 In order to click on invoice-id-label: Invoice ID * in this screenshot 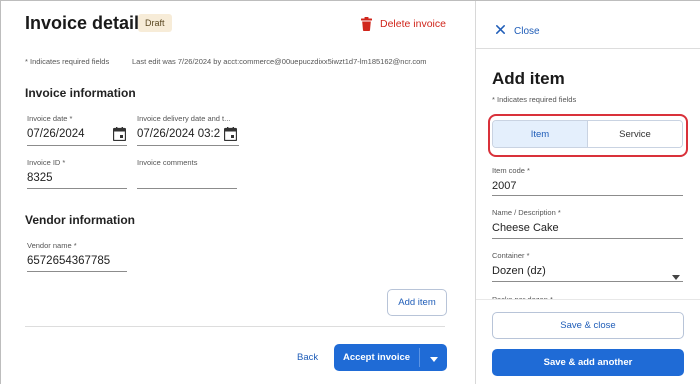, I will do `click(46, 162)`.